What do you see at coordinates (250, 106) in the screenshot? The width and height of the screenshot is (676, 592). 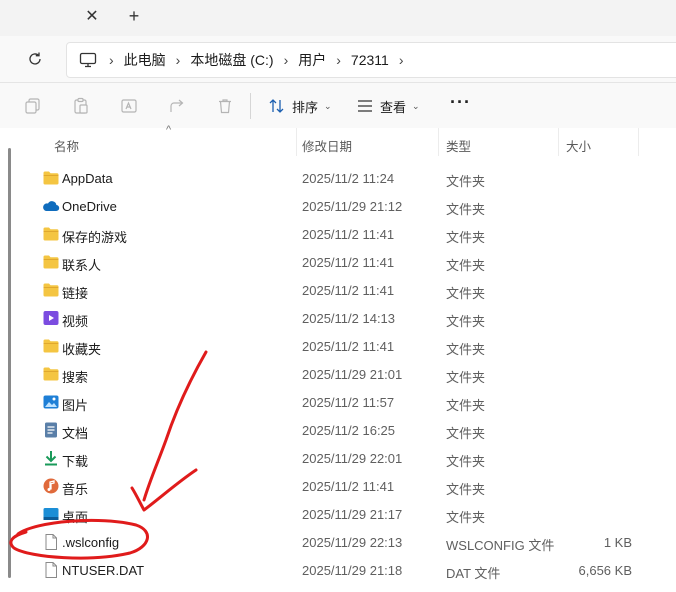 I see `command-divider` at bounding box center [250, 106].